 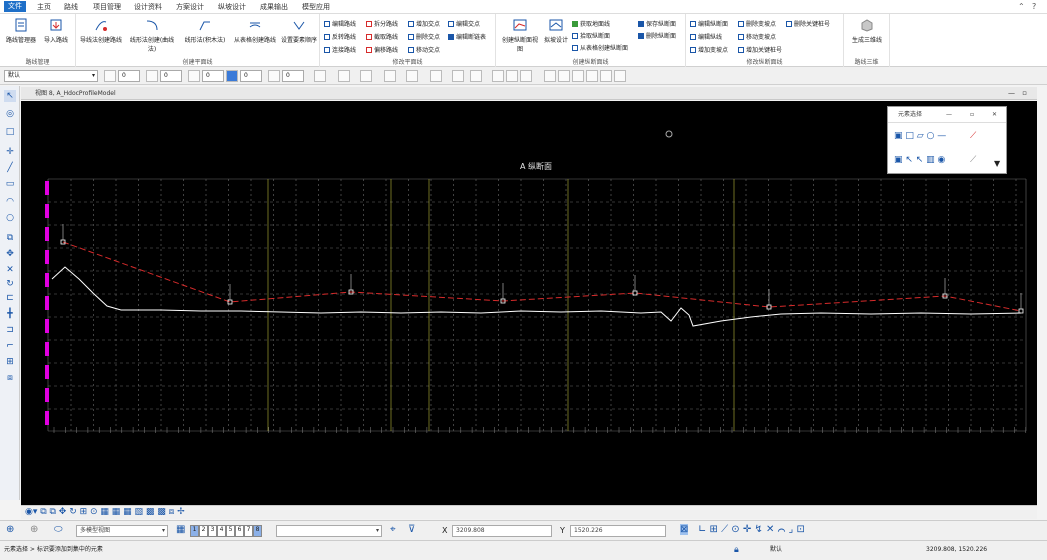 What do you see at coordinates (1024, 93) in the screenshot?
I see `view-restore-icon: ▫` at bounding box center [1024, 93].